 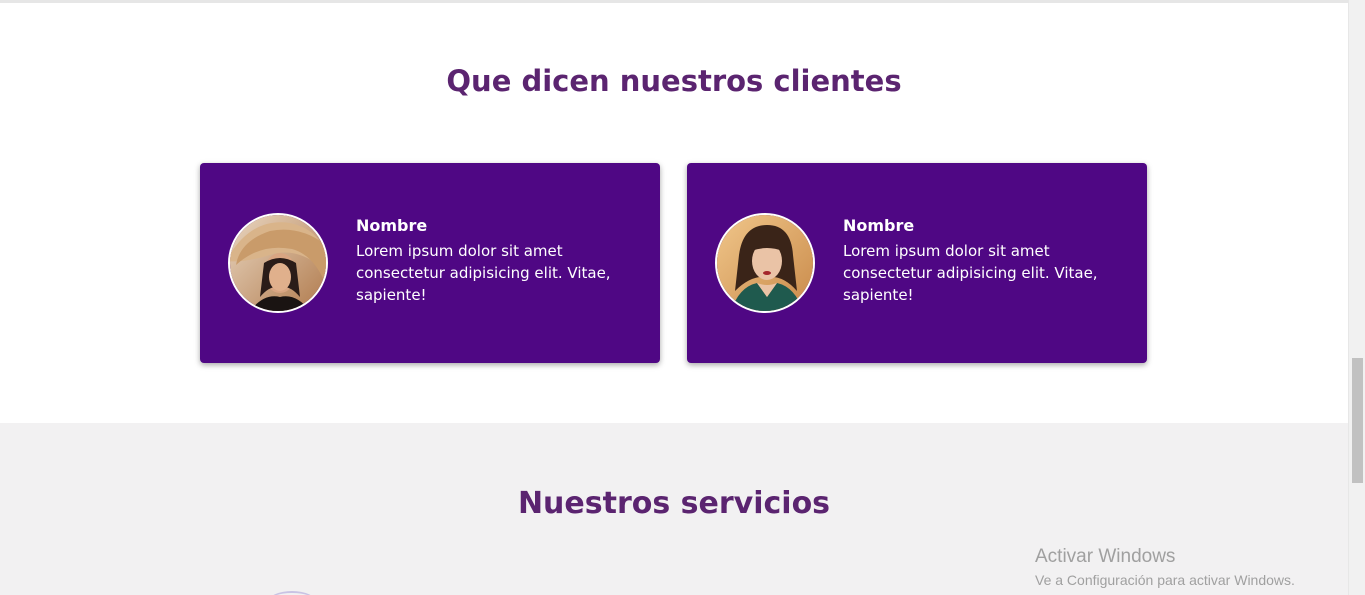 I want to click on vertical-scrollbar, so click(x=1356, y=297).